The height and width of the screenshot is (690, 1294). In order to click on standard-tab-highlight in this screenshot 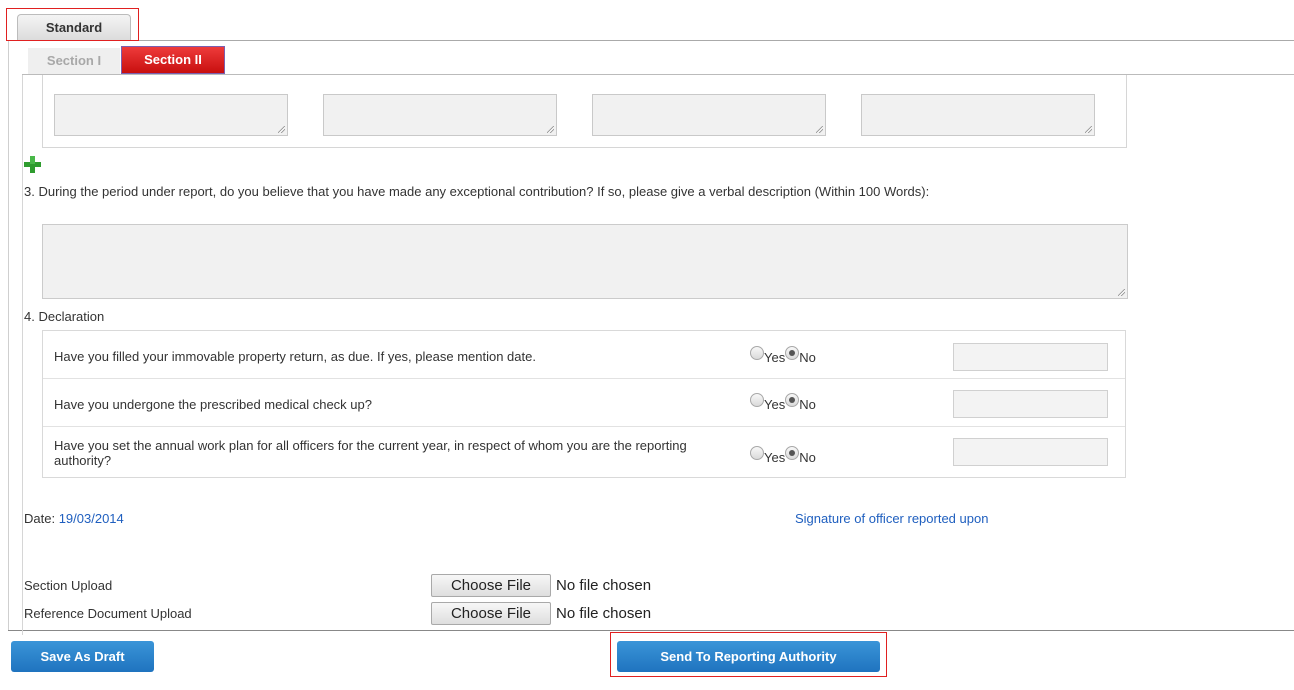, I will do `click(72, 24)`.